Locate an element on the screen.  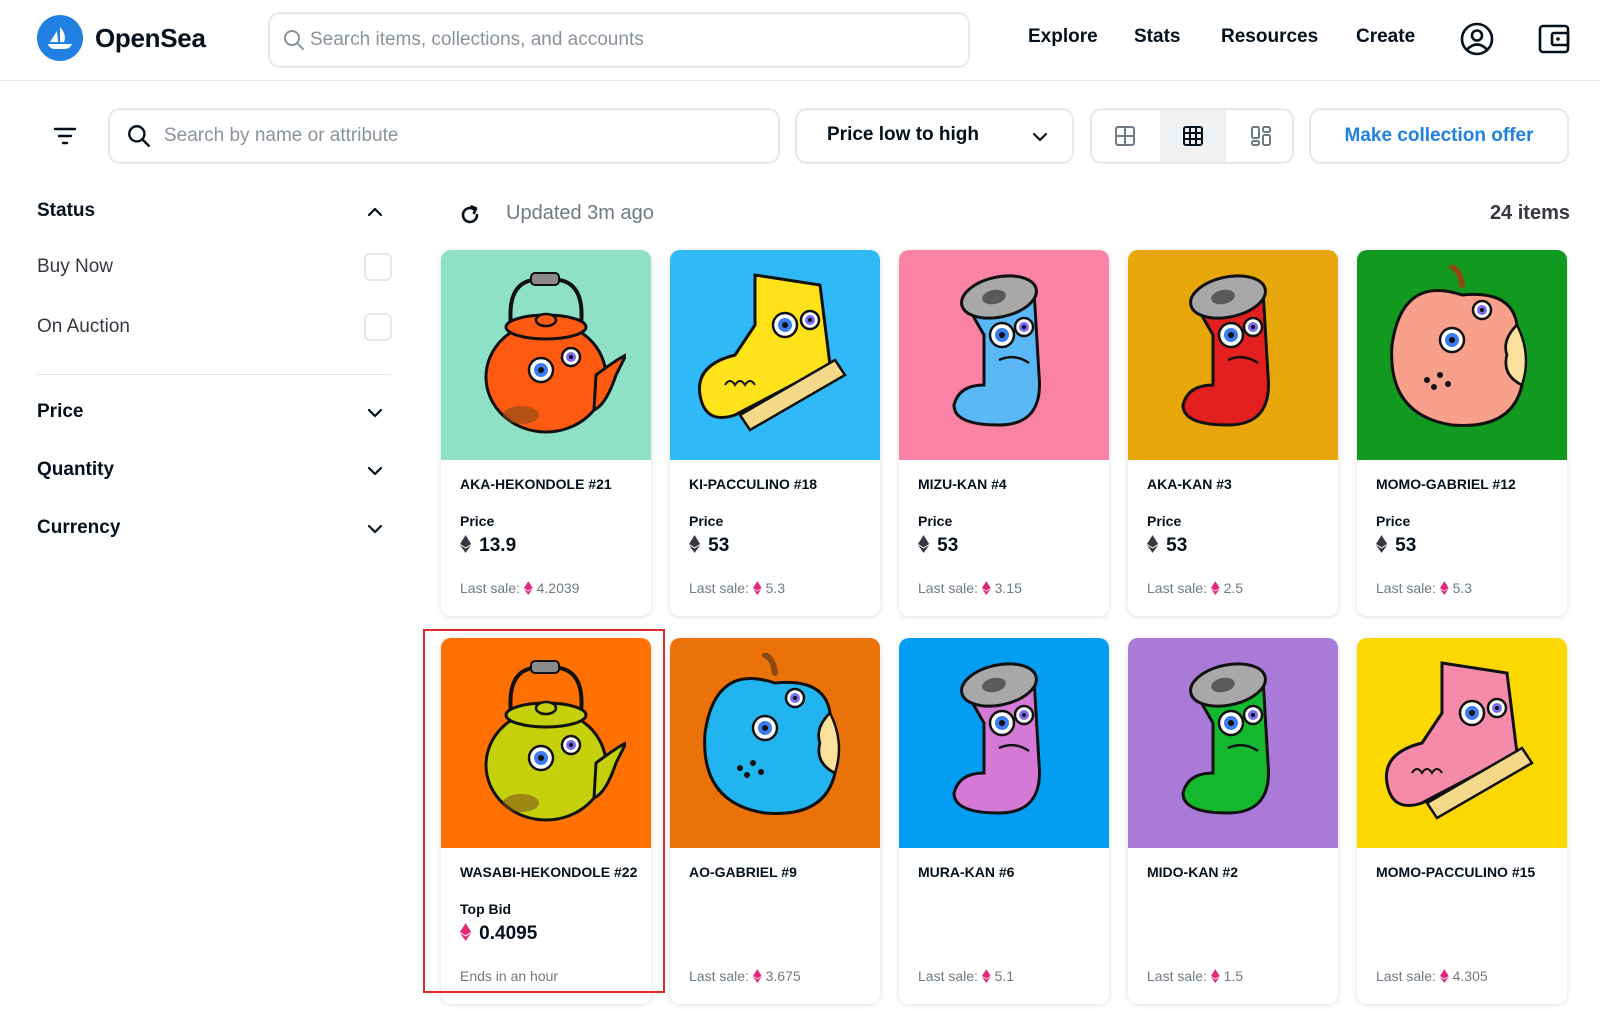
nav-create: Create is located at coordinates (1385, 37).